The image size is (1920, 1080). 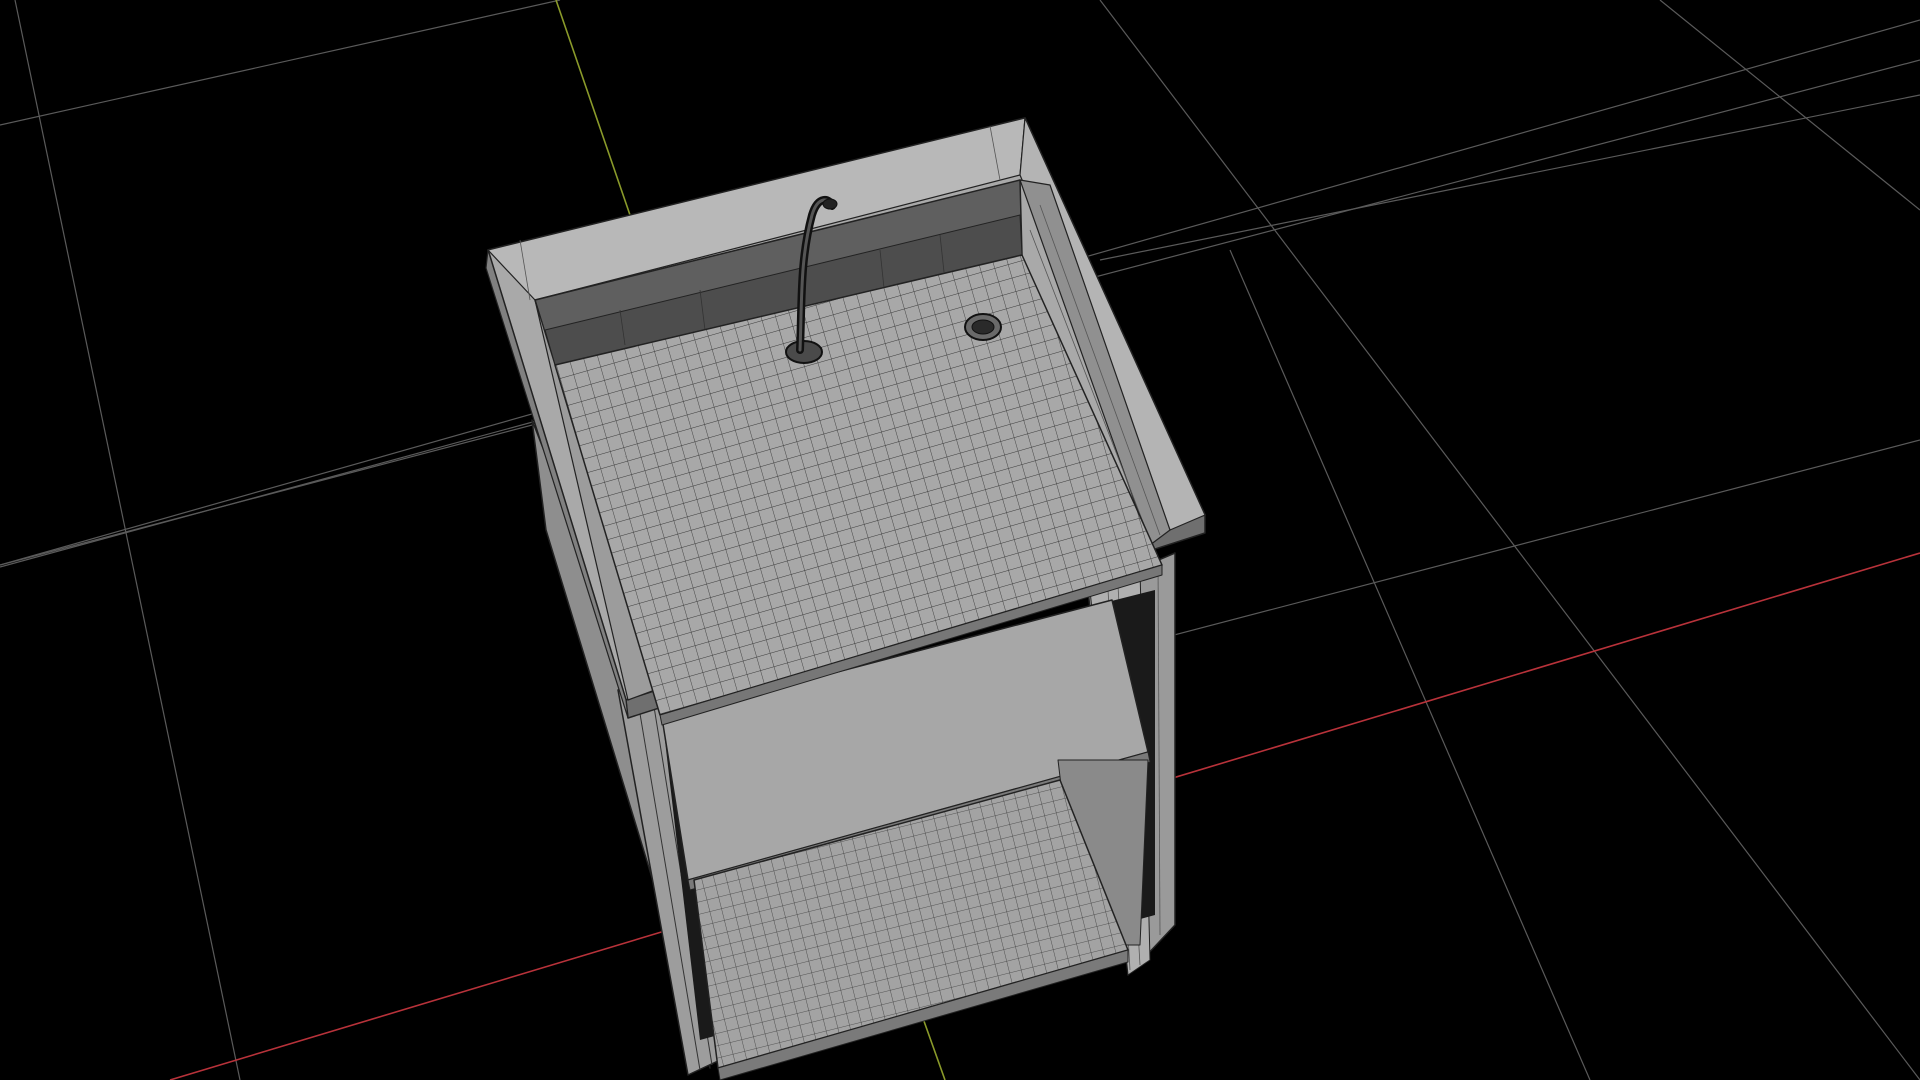 I want to click on drain, so click(x=983, y=327).